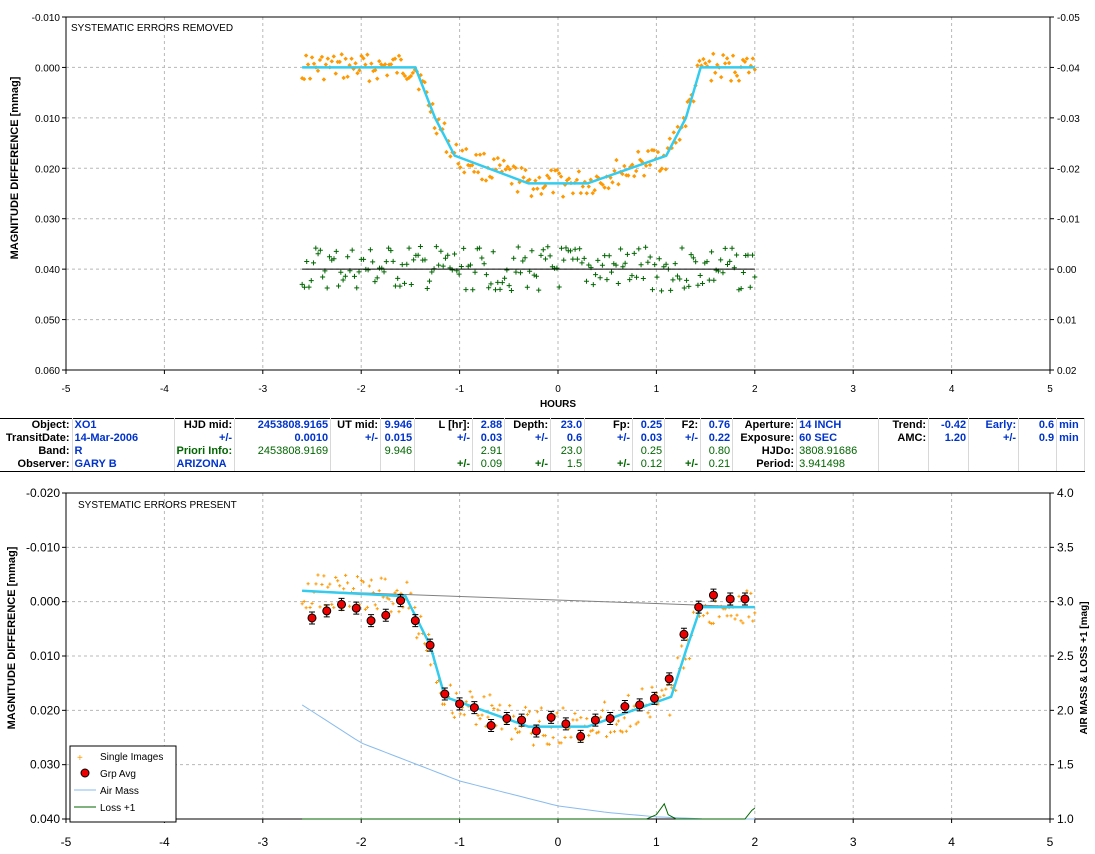  Describe the element at coordinates (15, 167) in the screenshot. I see `top-y-axis-label: MAGNITUDE DIFFERENCE [mmag]` at that location.